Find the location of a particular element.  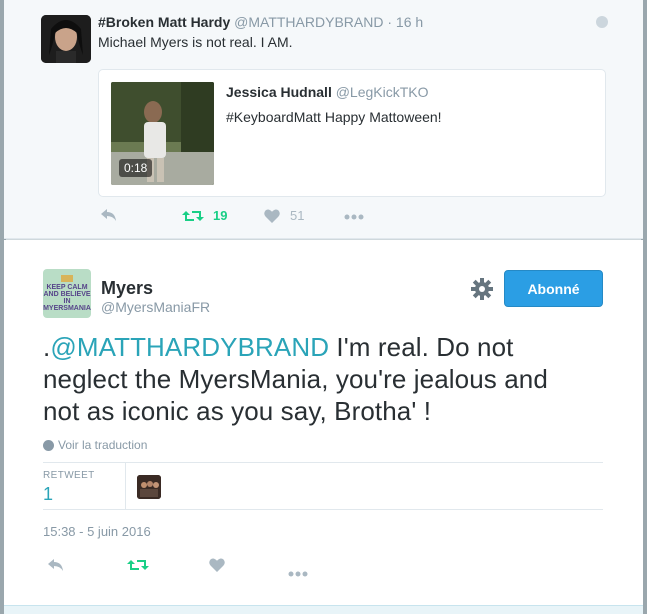

avatar: KEEP CALM AND BELIEVE IN MYERSMANIA is located at coordinates (67, 293).